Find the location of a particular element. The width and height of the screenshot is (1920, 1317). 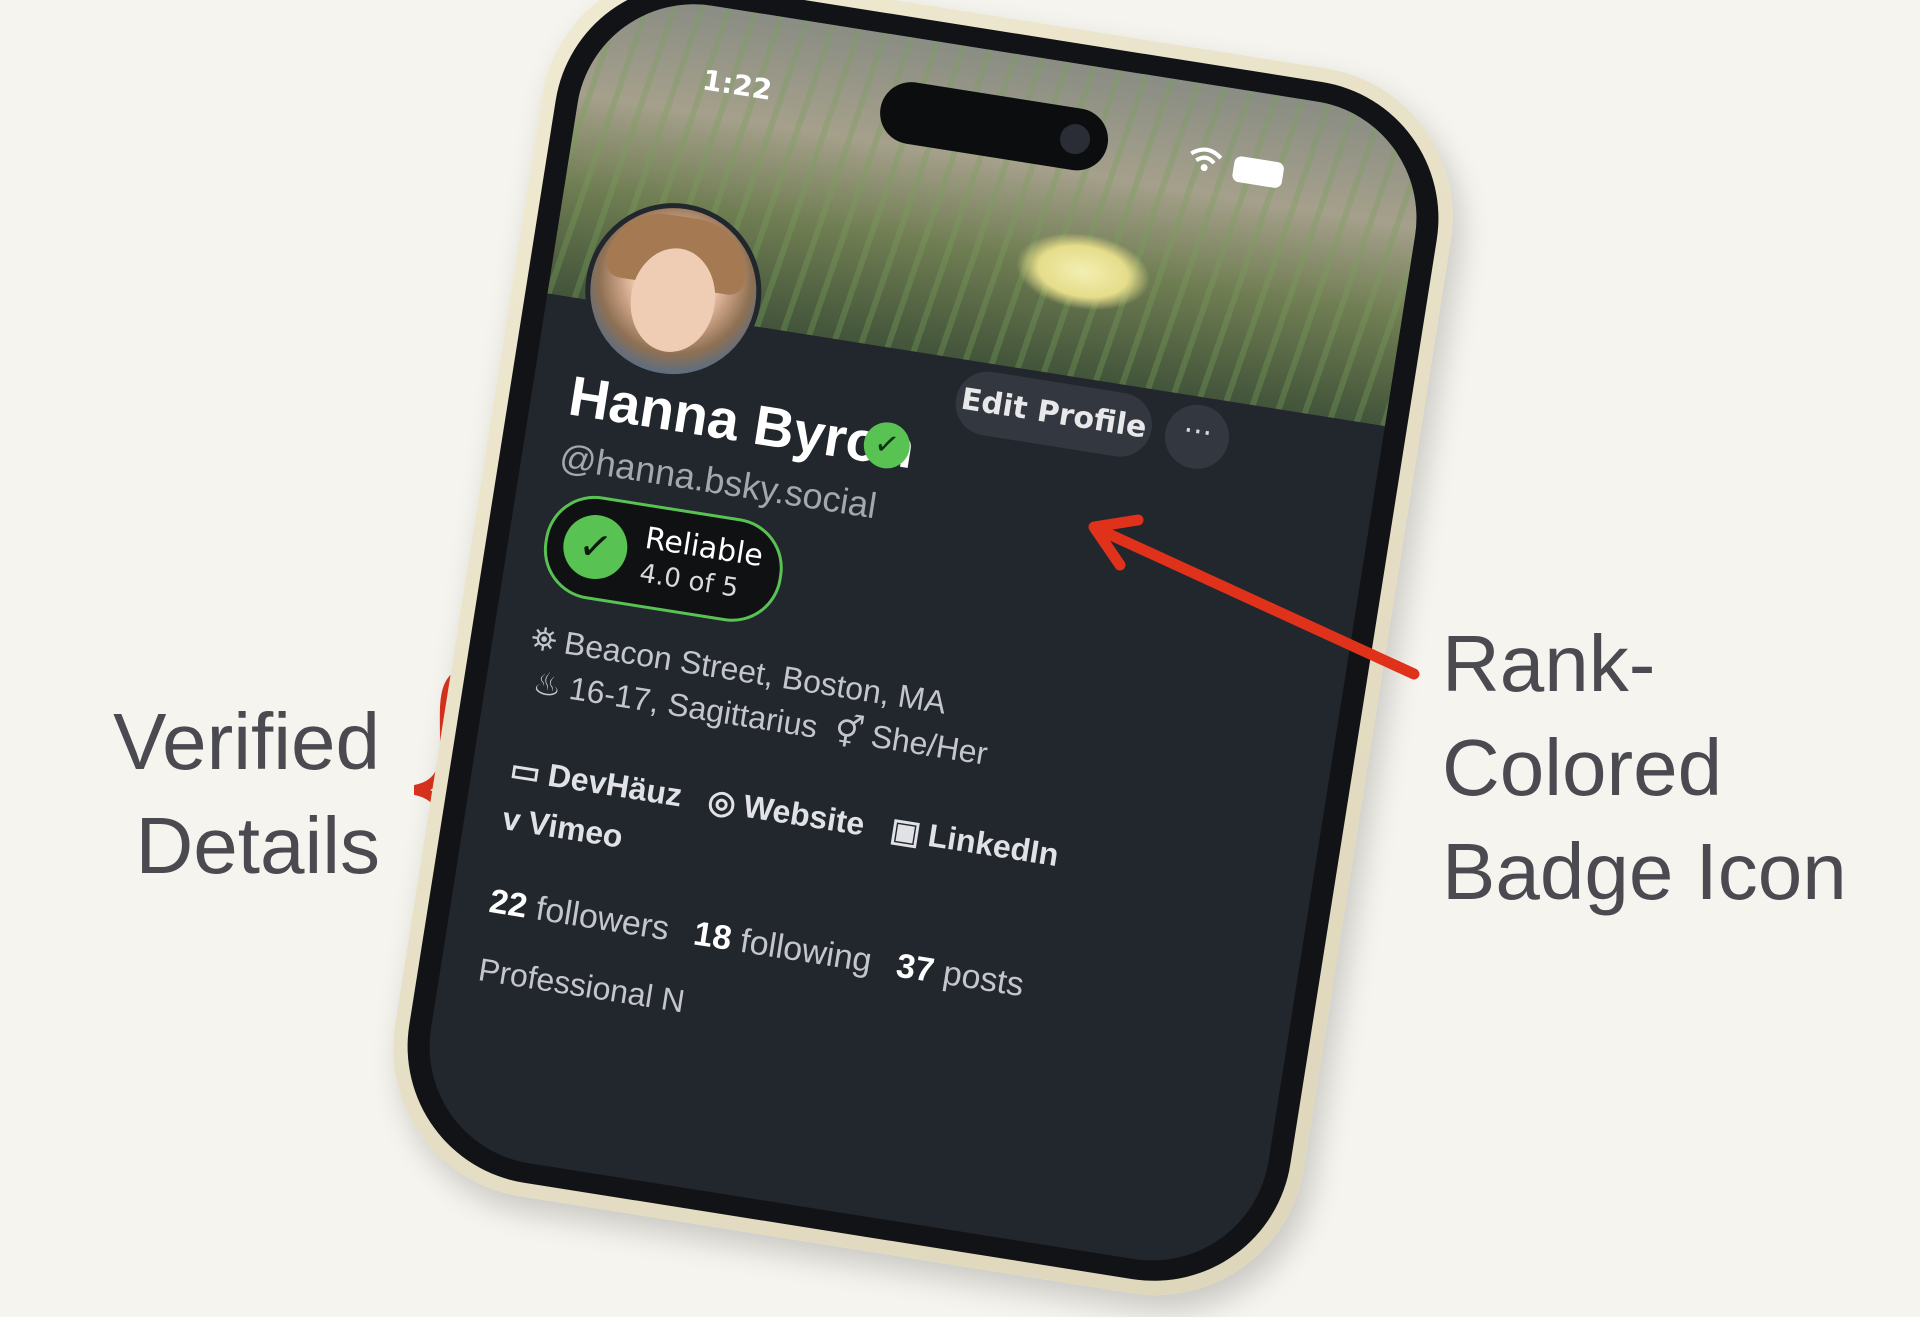

link-linkedin-label: LinkedIn is located at coordinates (993, 845).